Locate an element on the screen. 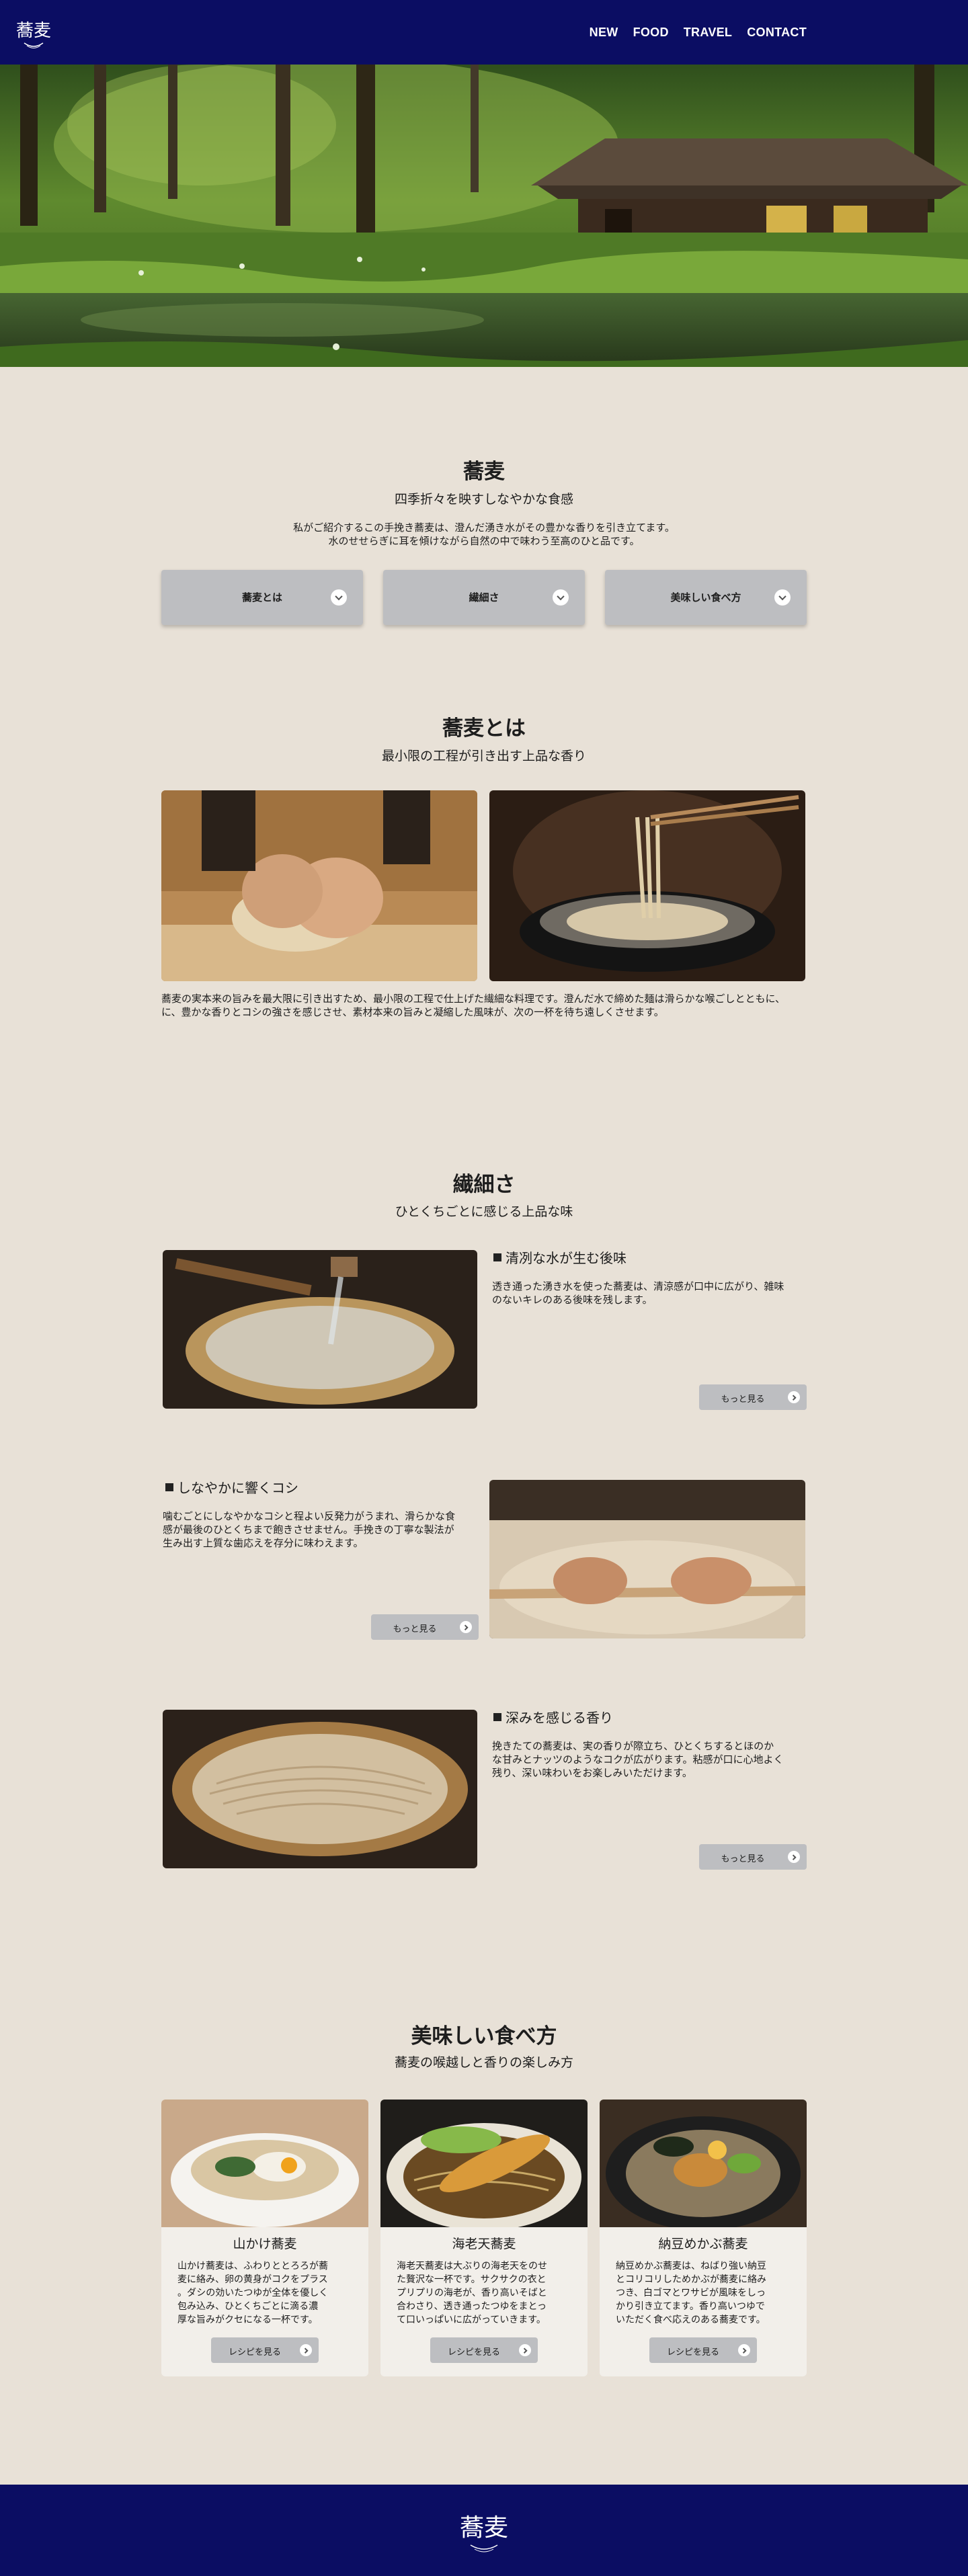 This screenshot has height=2576, width=968. about-title: 蕎麦とは is located at coordinates (484, 729).